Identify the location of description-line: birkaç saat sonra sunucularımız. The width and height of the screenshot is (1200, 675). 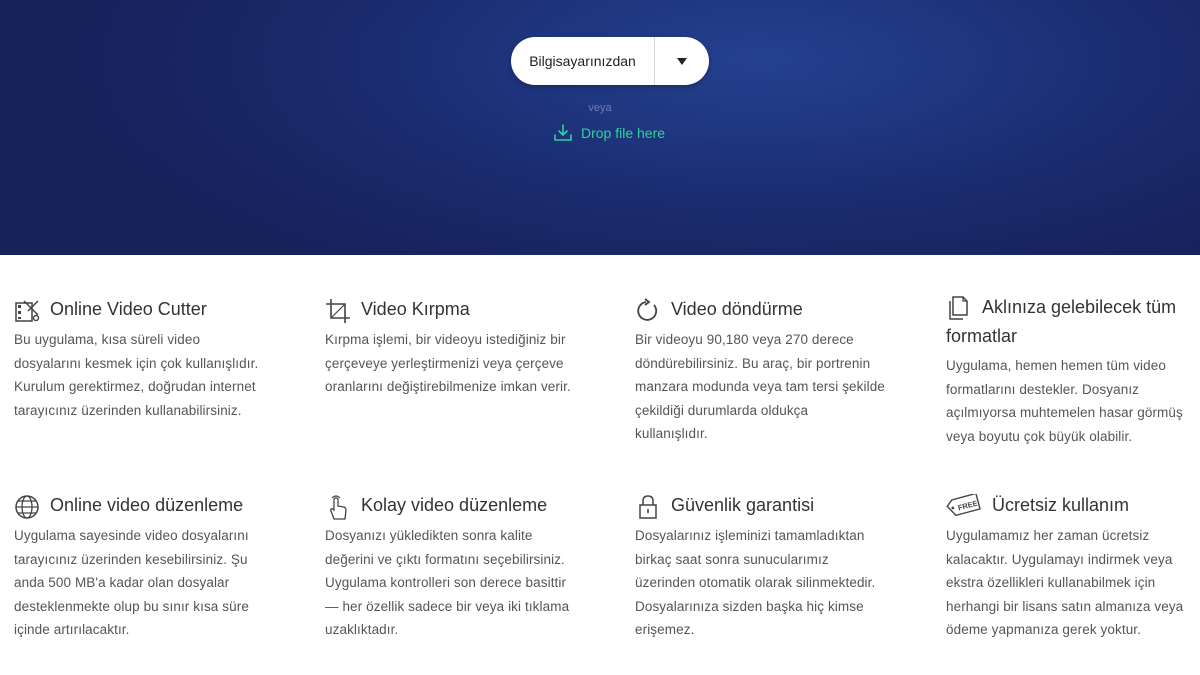
(732, 559).